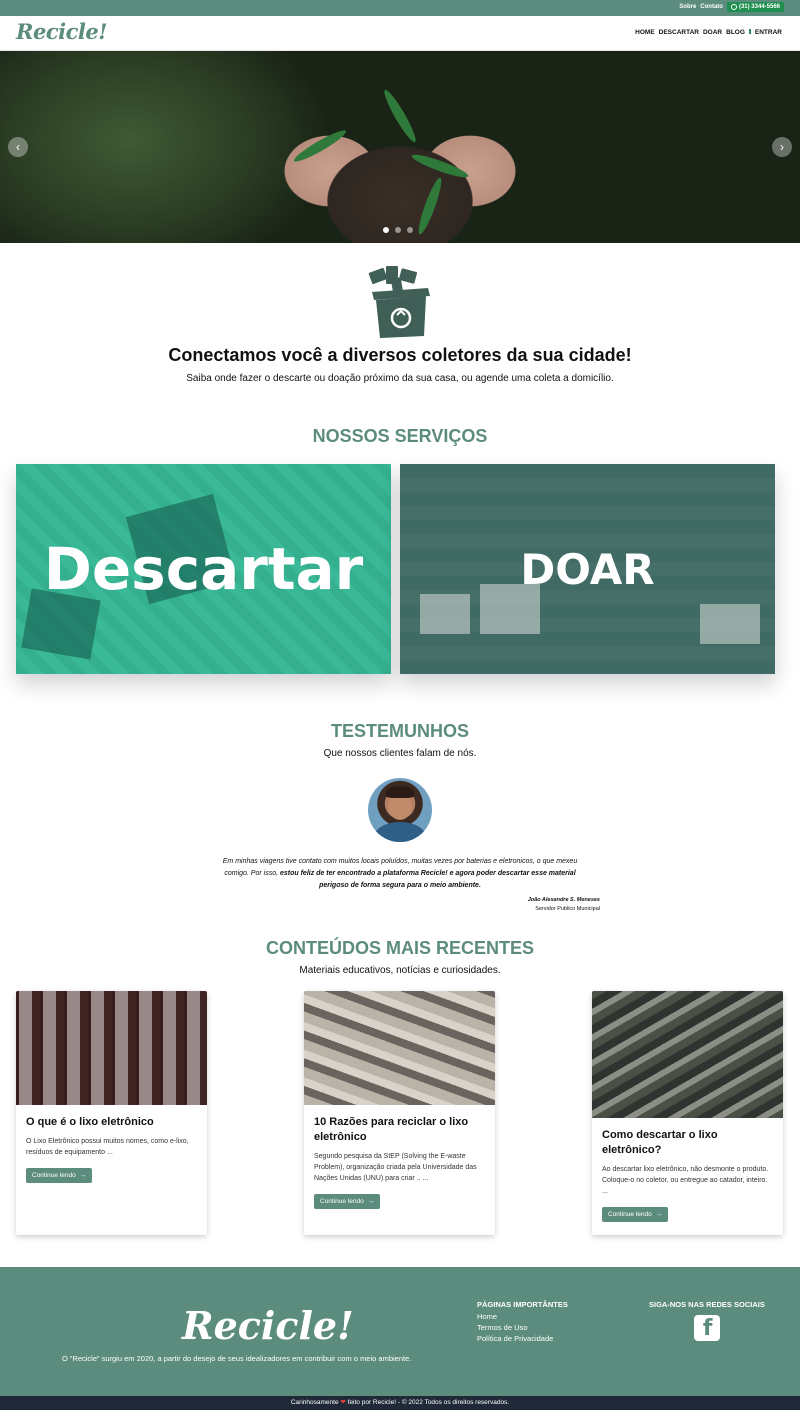 The height and width of the screenshot is (1410, 800). I want to click on heart-icon: ❤, so click(343, 1402).